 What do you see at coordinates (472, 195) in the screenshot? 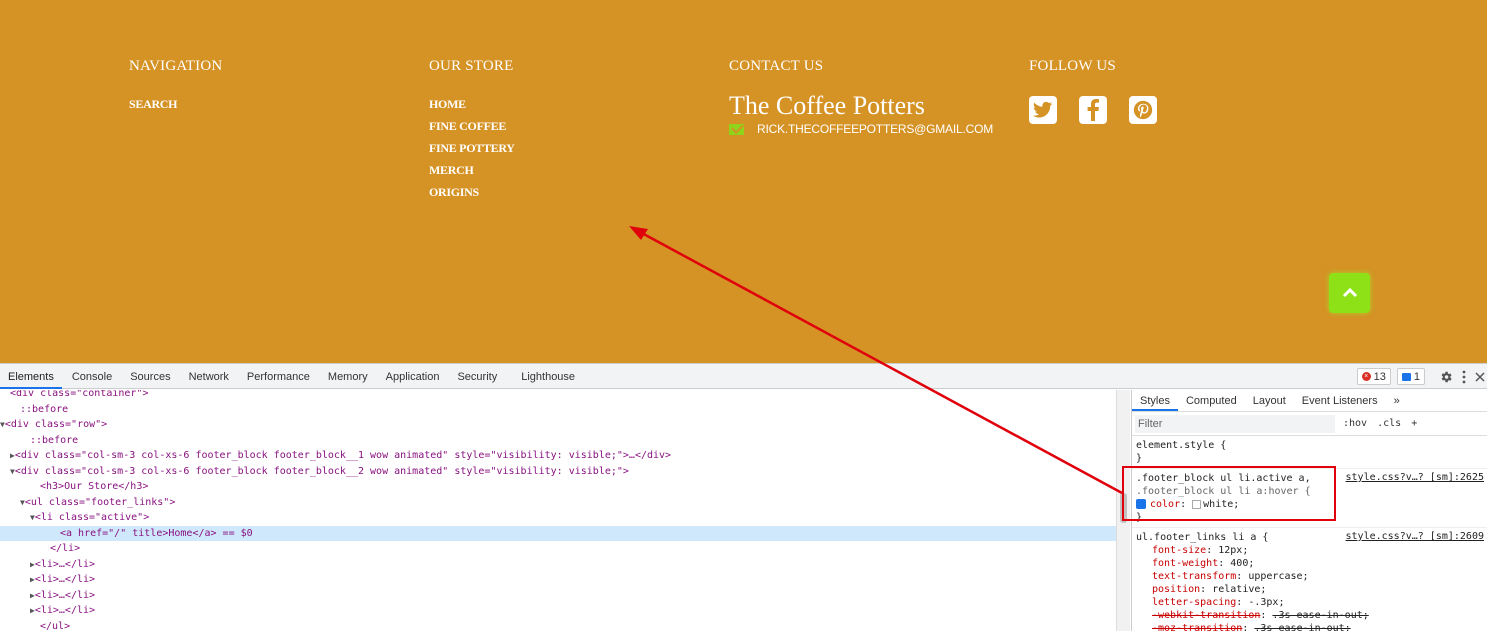
I see `footer-link-origins: ORIGINS` at bounding box center [472, 195].